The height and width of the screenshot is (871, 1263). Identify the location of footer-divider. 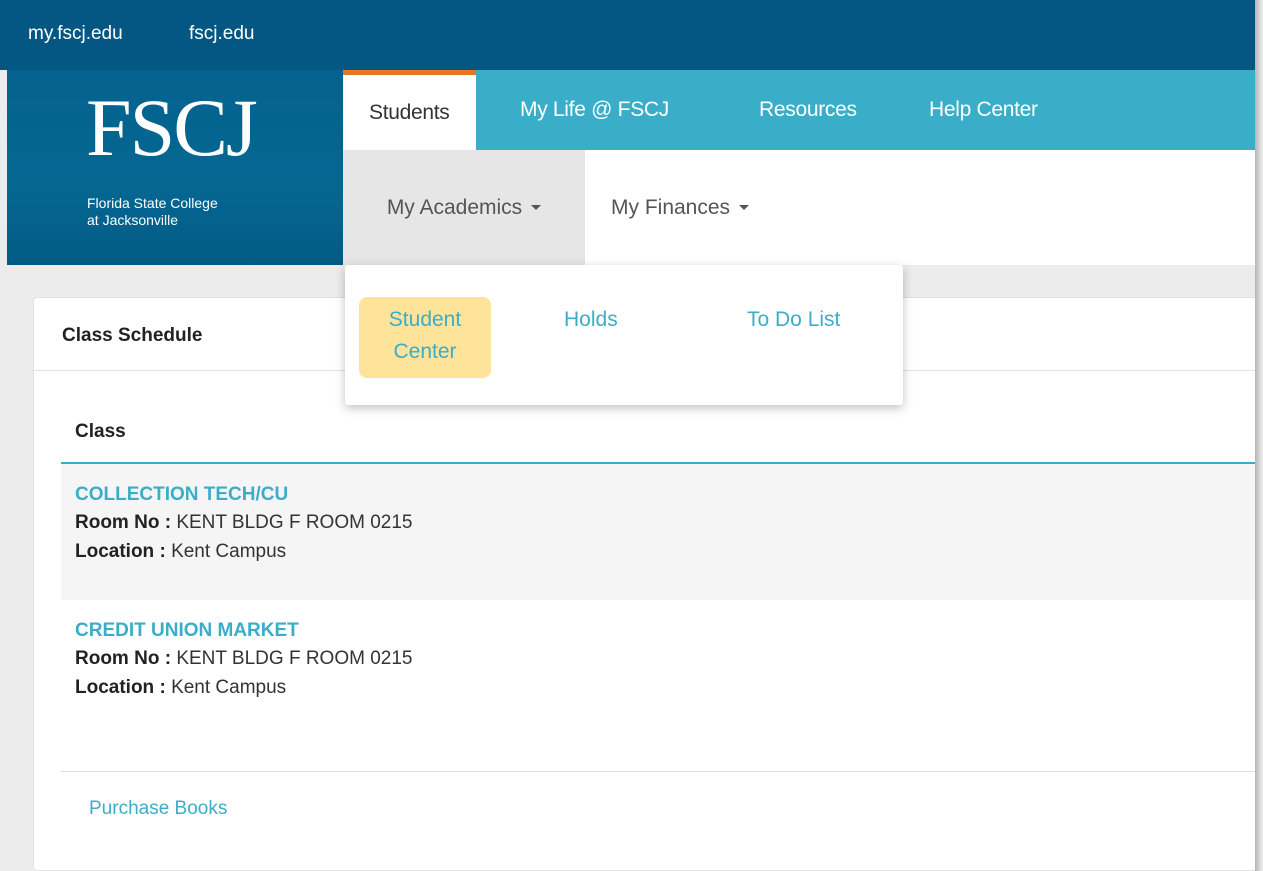
(658, 771).